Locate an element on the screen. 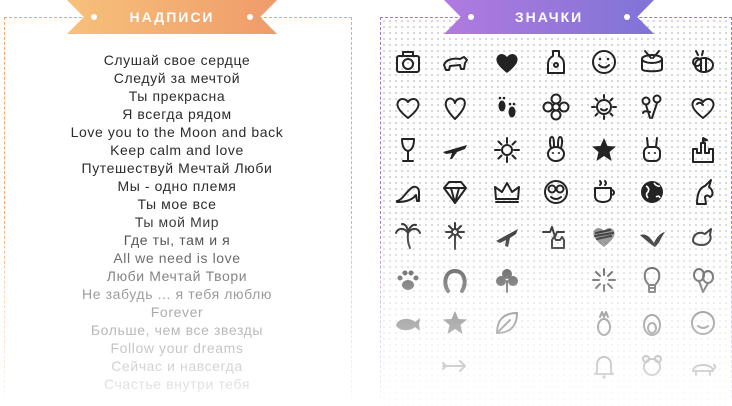  inscription-item: Следуй за мечтой is located at coordinates (177, 78).